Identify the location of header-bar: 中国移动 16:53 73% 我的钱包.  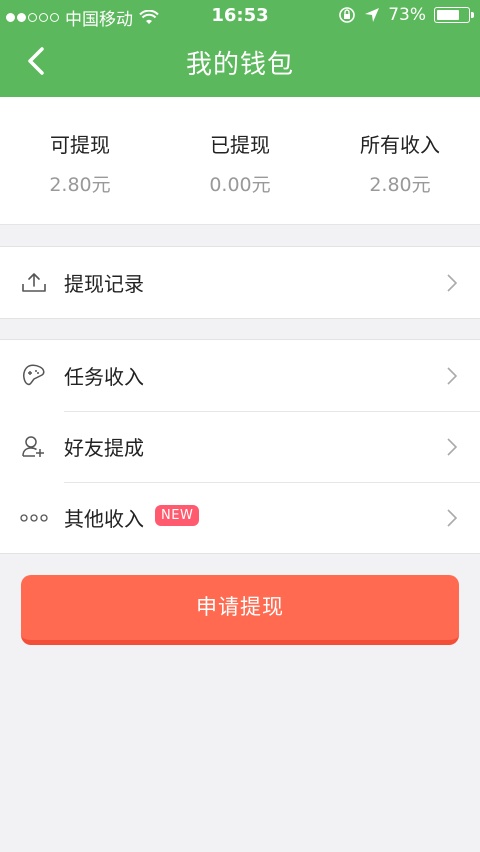
(240, 48).